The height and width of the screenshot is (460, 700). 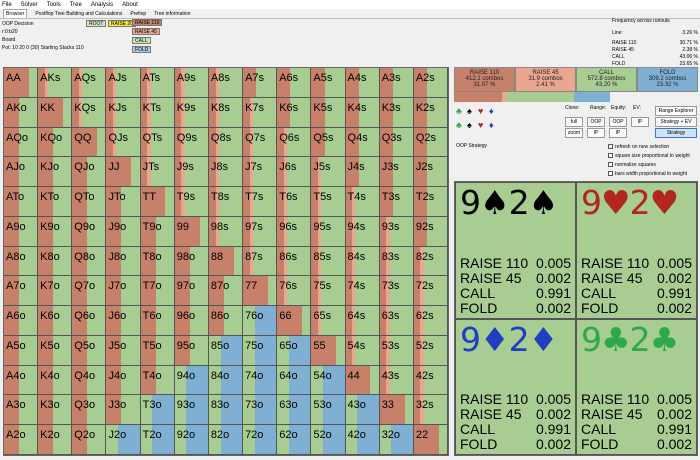 I want to click on hand-cell: 75o, so click(x=260, y=350).